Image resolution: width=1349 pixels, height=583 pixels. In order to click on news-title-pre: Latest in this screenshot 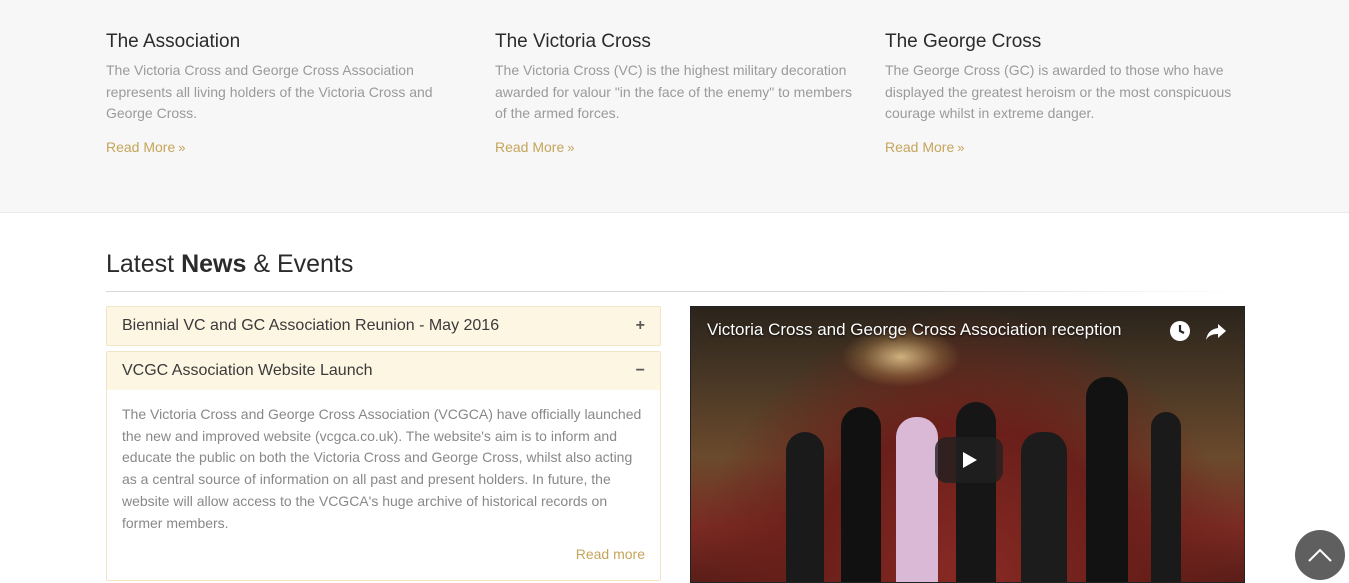, I will do `click(144, 264)`.